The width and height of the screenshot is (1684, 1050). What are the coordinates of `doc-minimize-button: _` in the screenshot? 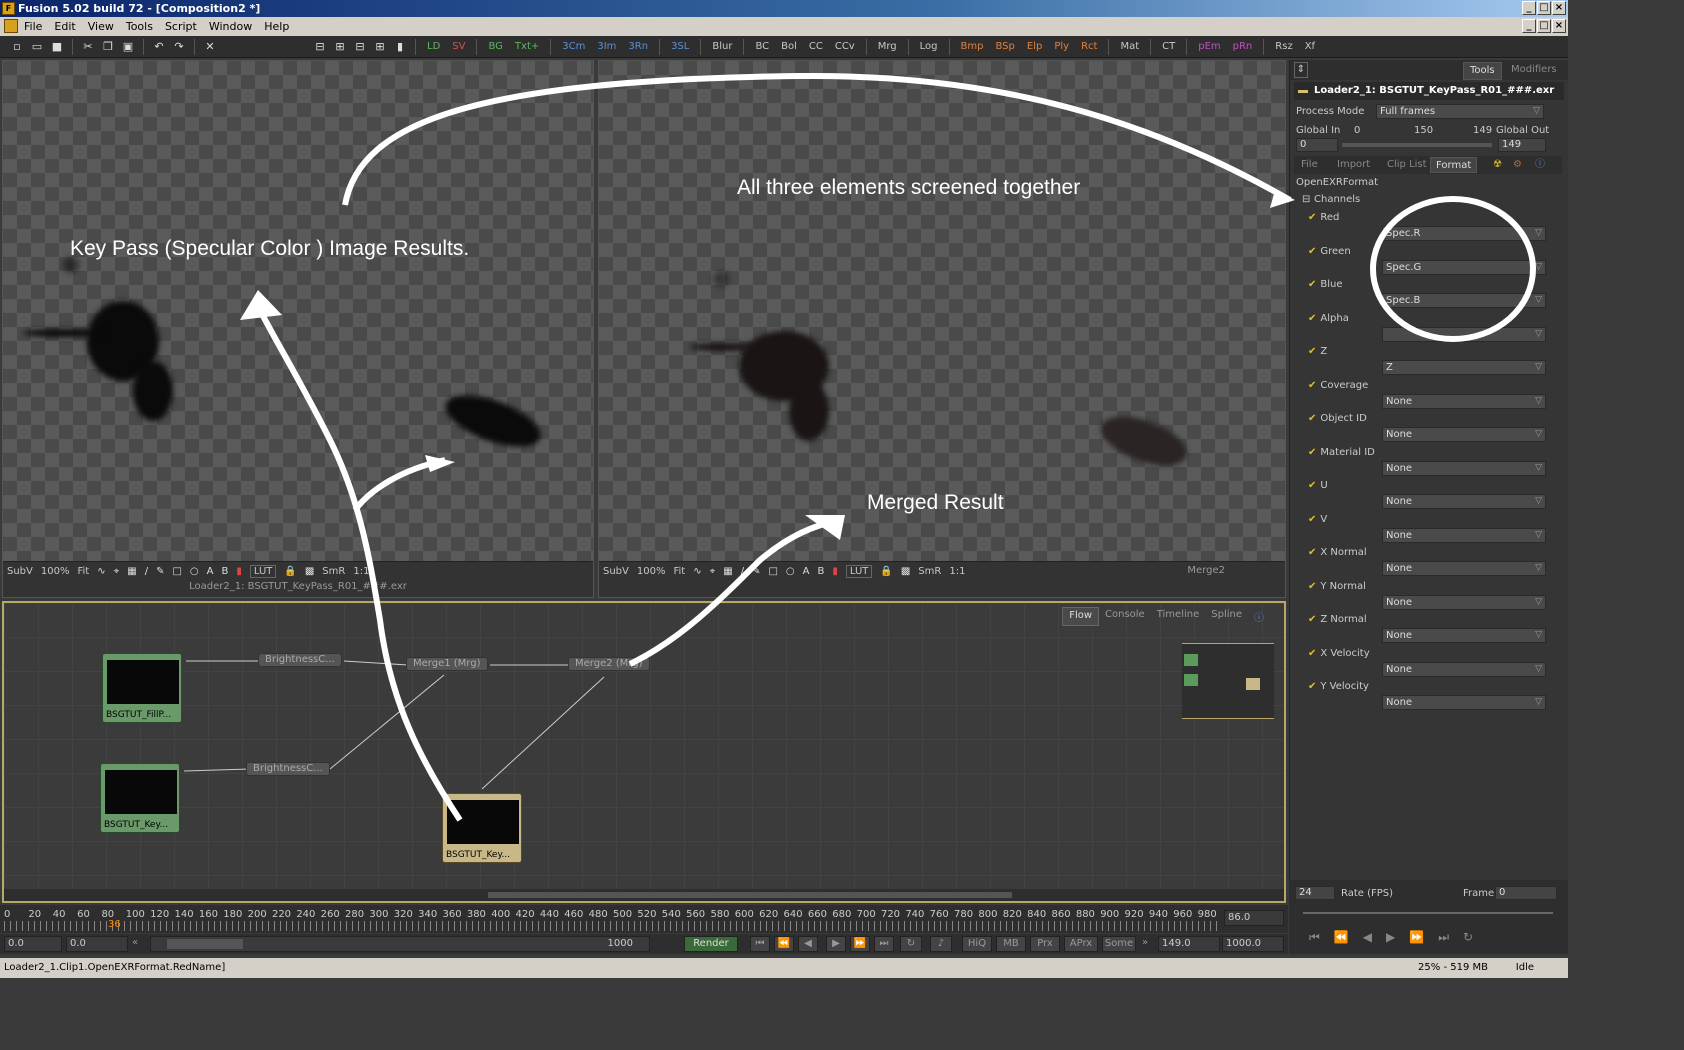 It's located at (1529, 26).